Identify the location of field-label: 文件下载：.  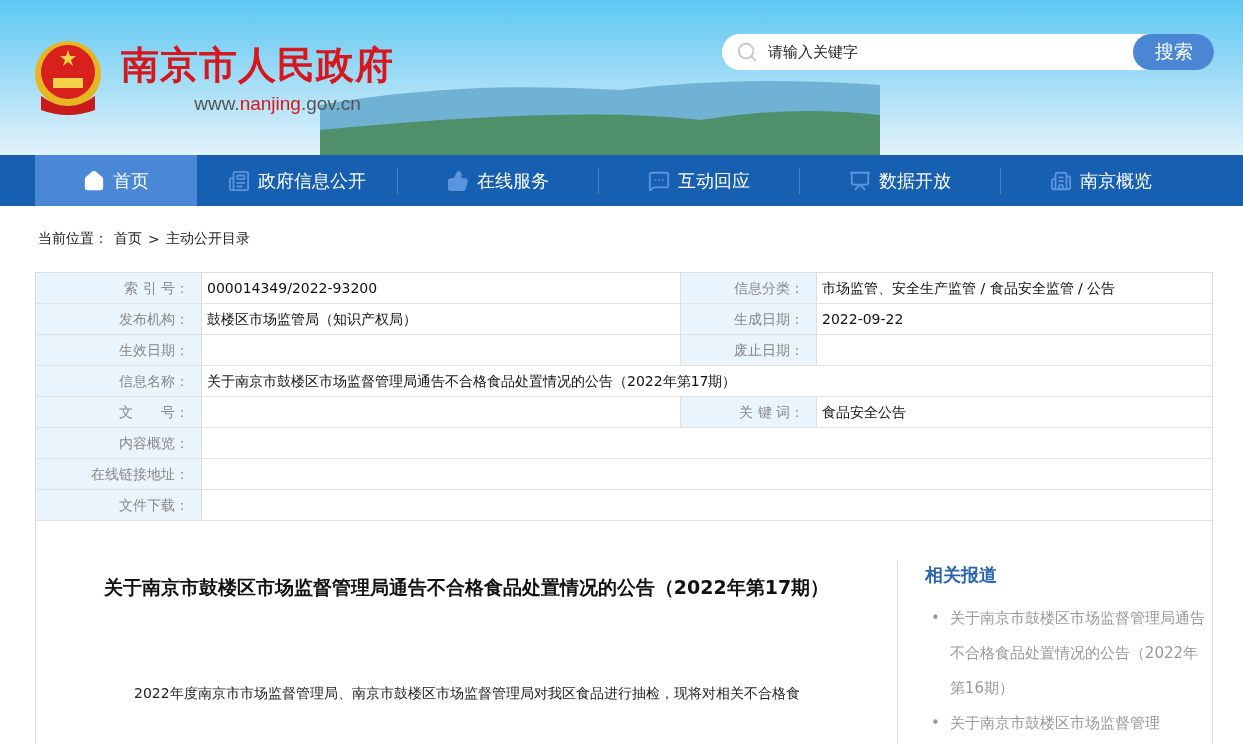
(119, 505).